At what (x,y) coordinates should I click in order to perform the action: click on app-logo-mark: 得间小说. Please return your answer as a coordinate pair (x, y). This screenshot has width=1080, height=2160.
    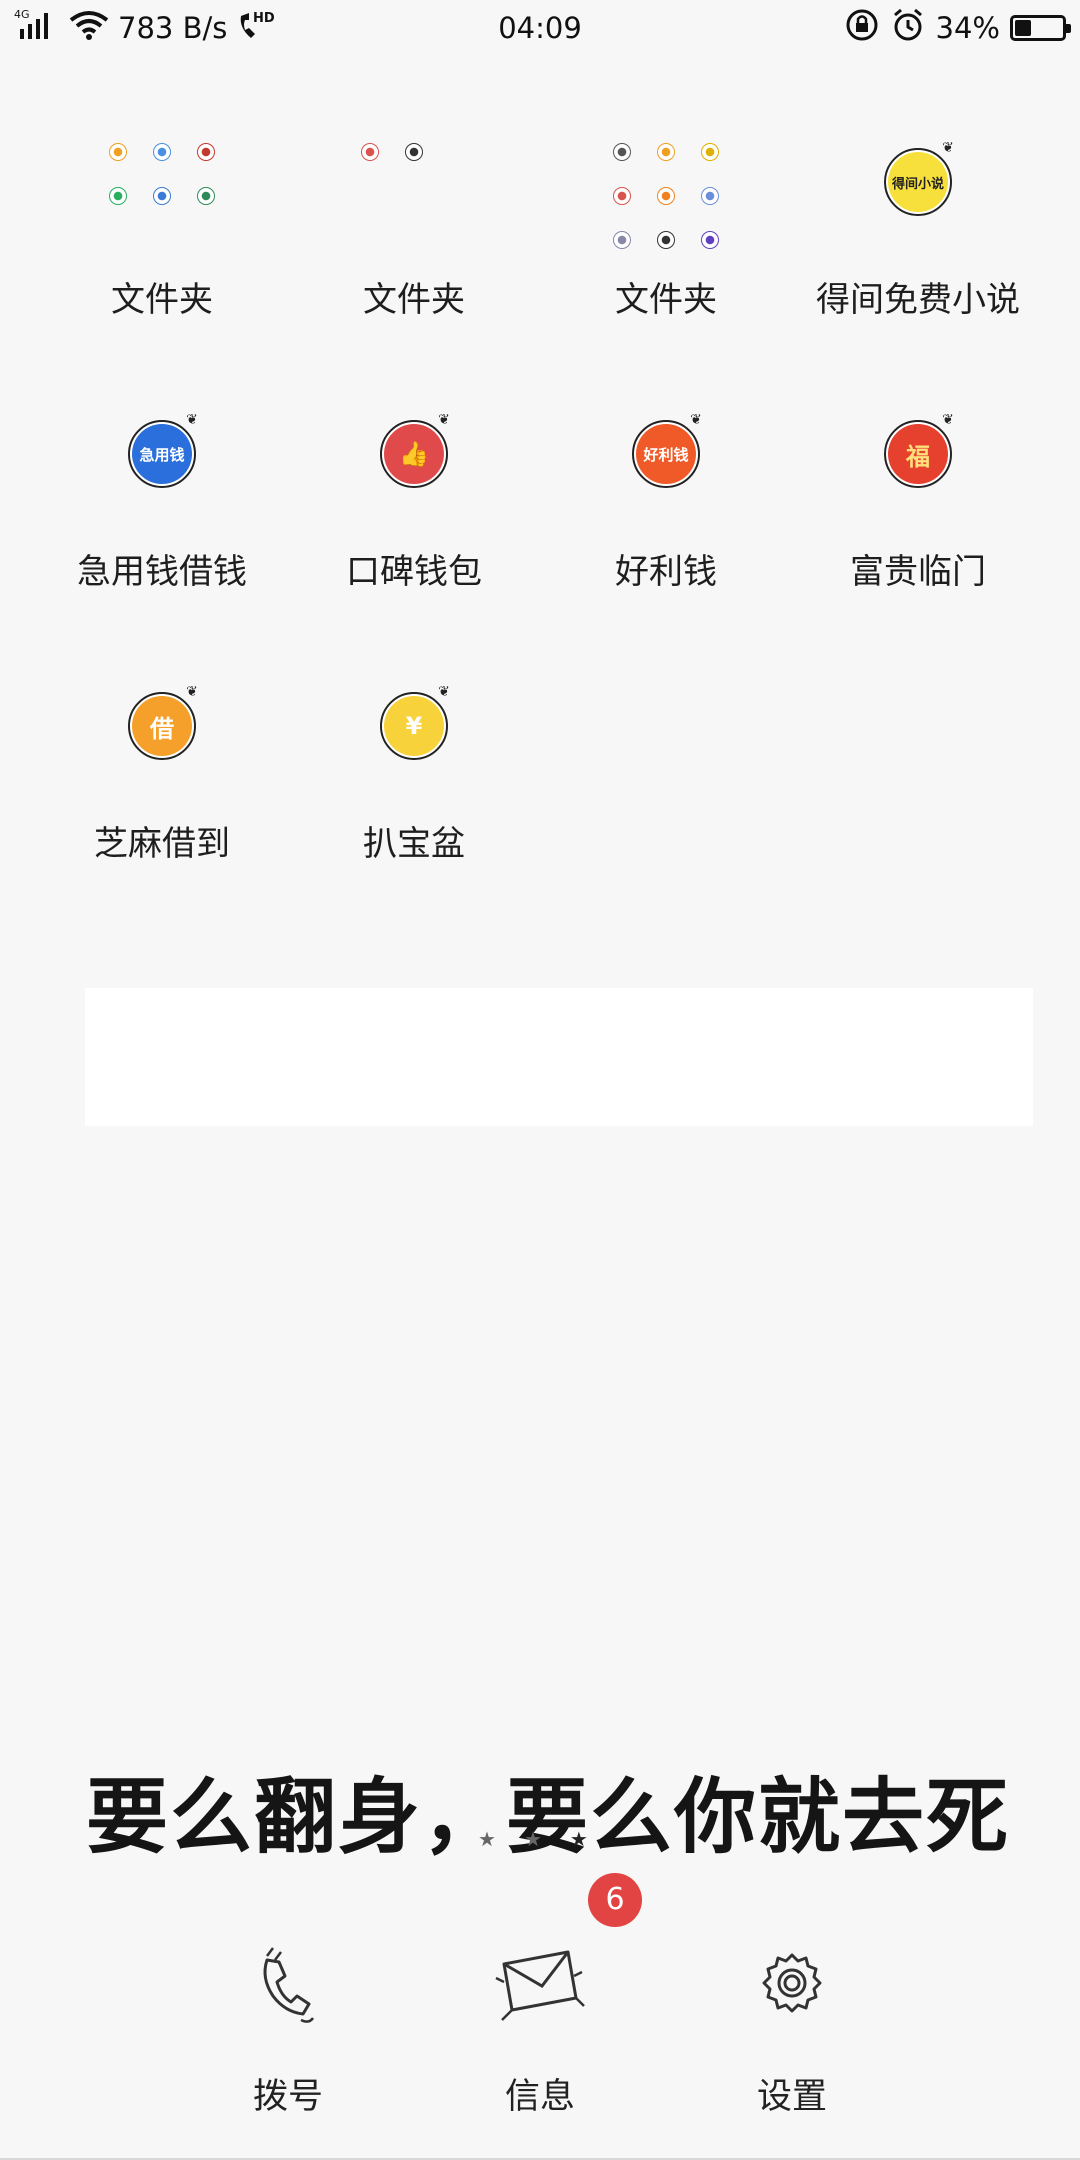
    Looking at the image, I should click on (918, 182).